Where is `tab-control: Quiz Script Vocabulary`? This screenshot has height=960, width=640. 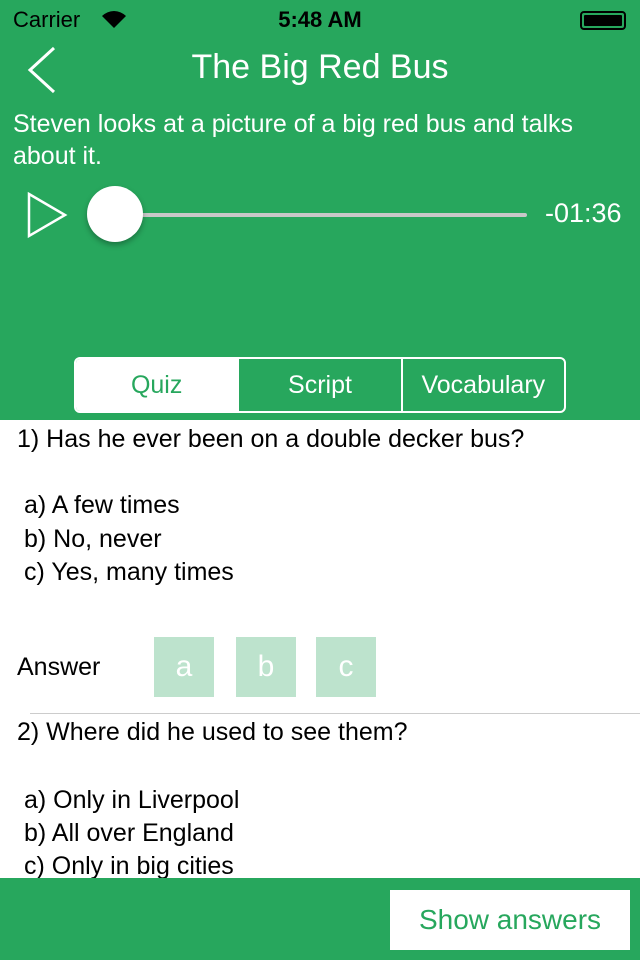
tab-control: Quiz Script Vocabulary is located at coordinates (320, 385).